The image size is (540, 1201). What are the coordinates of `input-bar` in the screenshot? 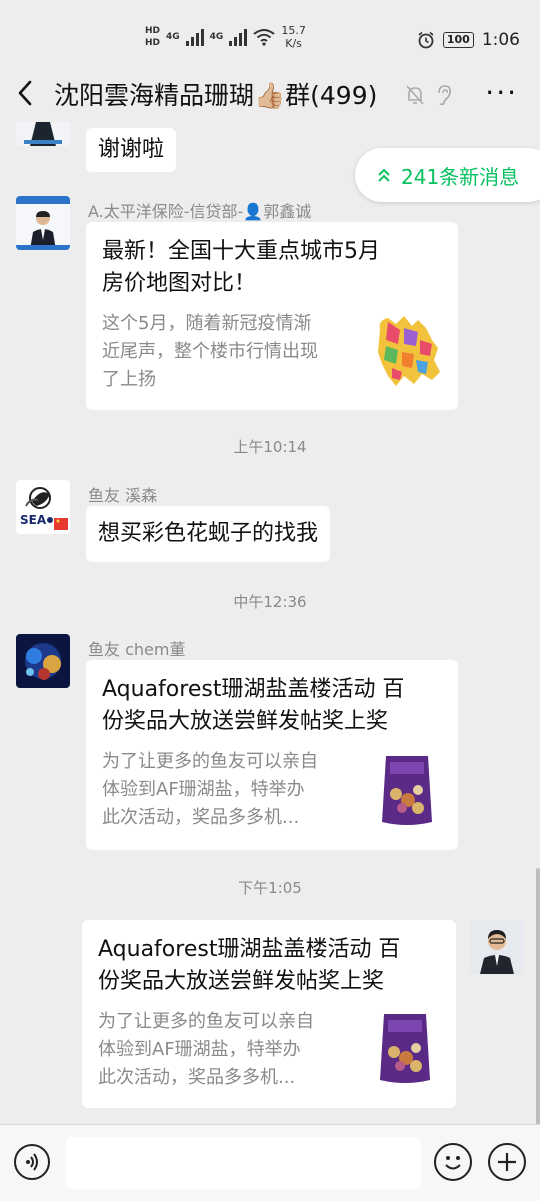 It's located at (270, 1162).